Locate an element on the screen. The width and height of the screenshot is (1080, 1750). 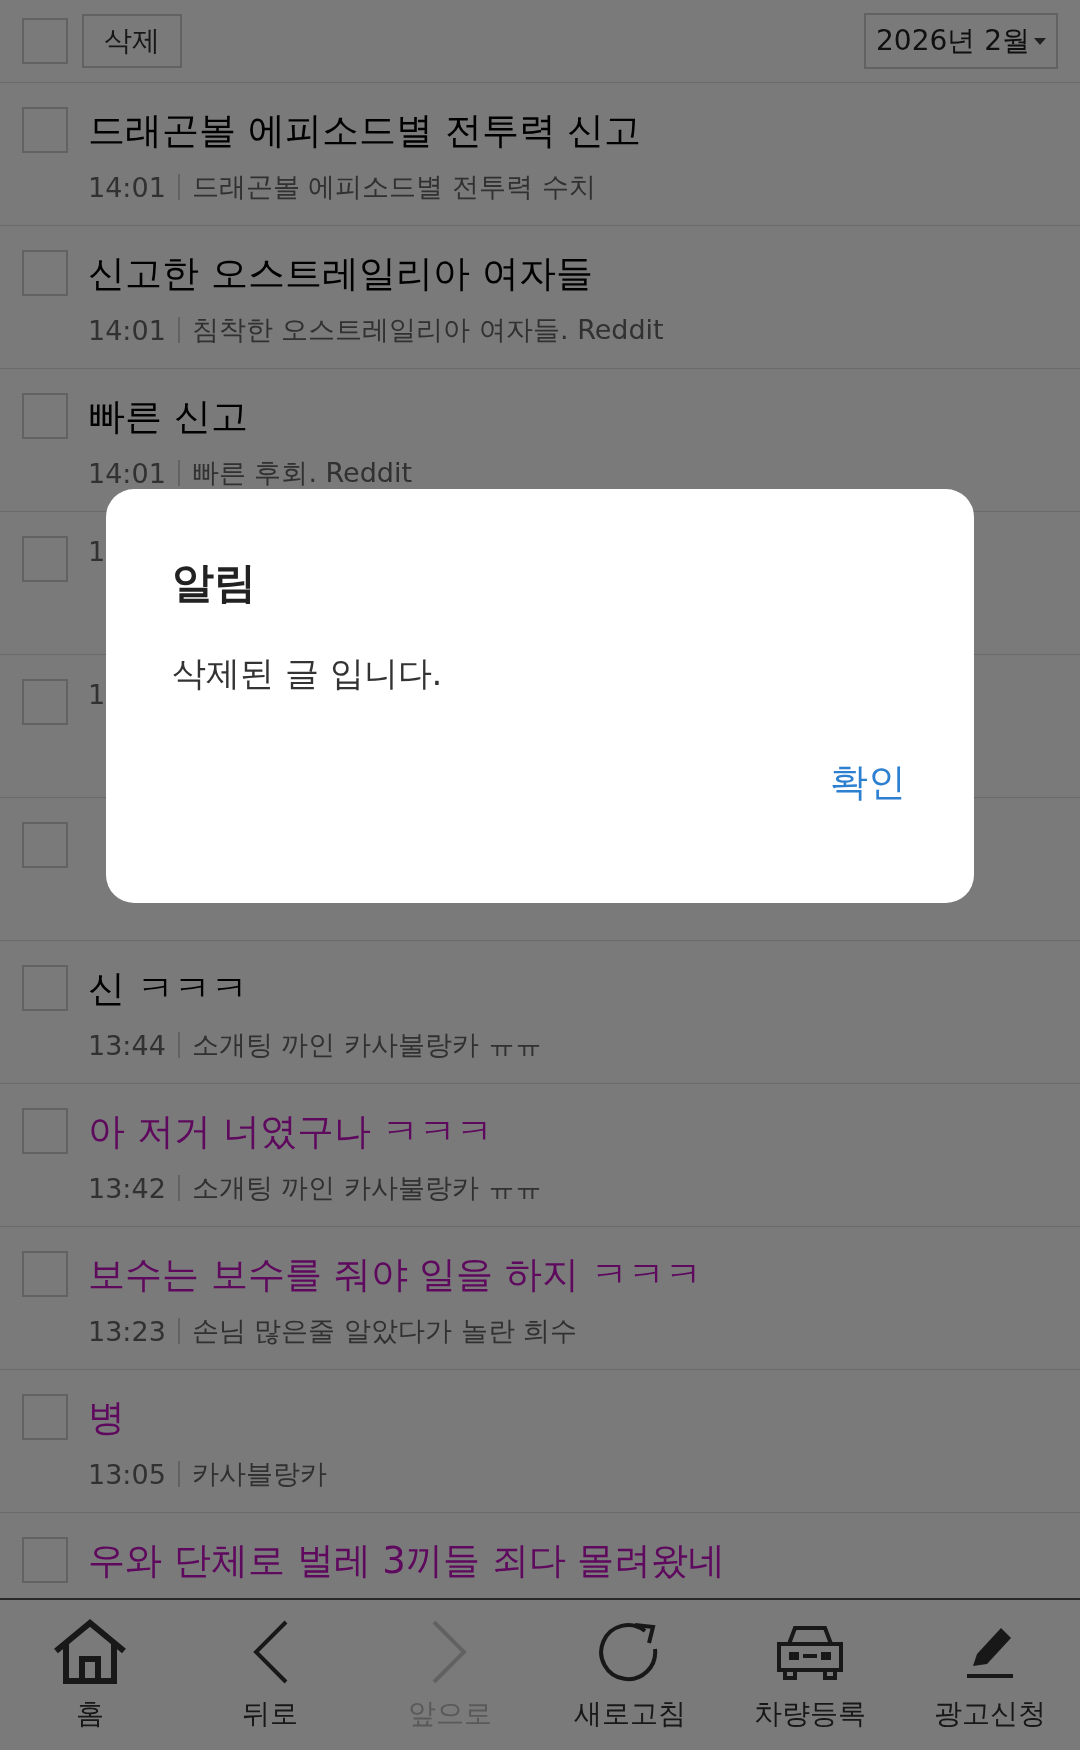
delete-button: 삭제 is located at coordinates (132, 41).